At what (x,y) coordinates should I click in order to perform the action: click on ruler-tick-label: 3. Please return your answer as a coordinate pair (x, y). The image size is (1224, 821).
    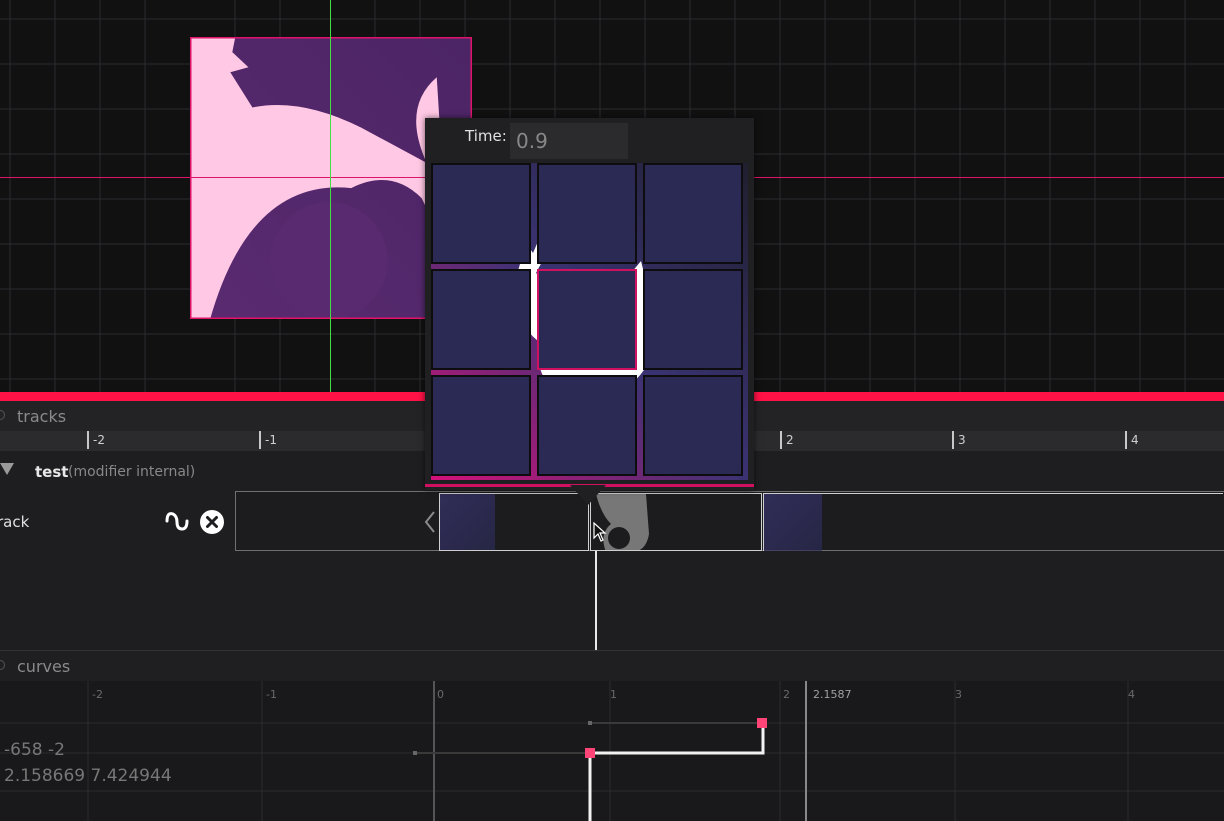
    Looking at the image, I should click on (962, 440).